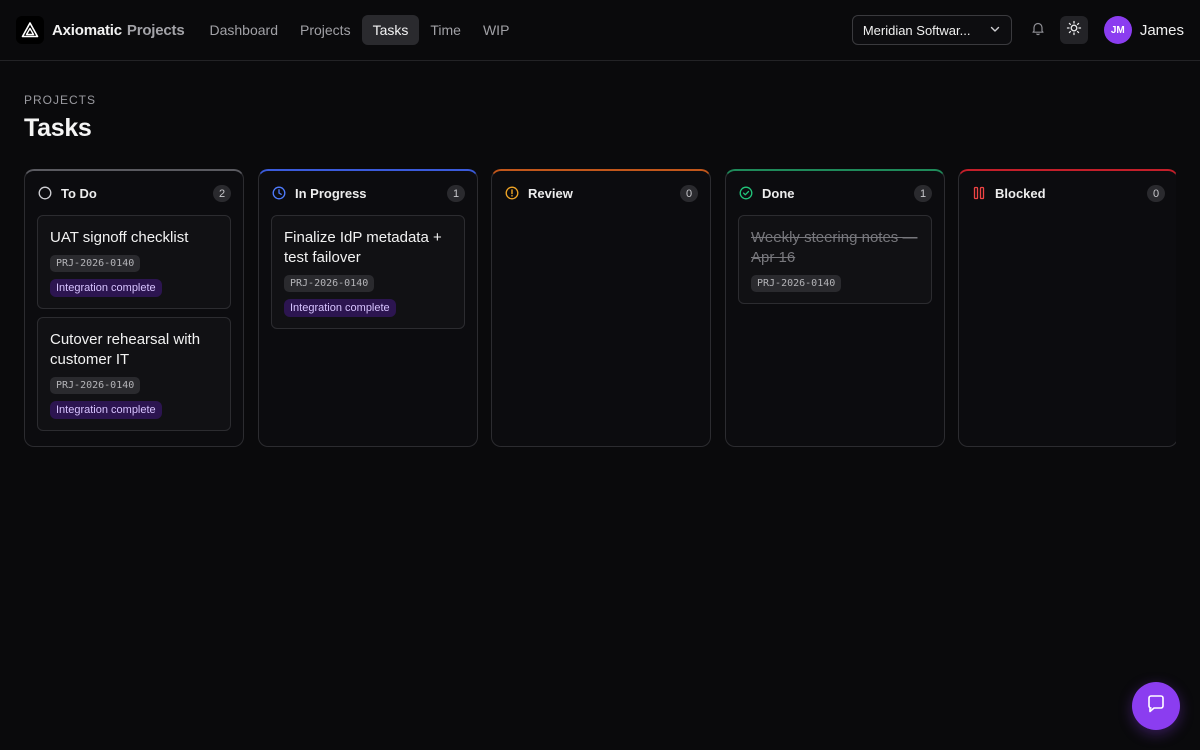  What do you see at coordinates (87, 30) in the screenshot?
I see `brand-name: Axiomatic` at bounding box center [87, 30].